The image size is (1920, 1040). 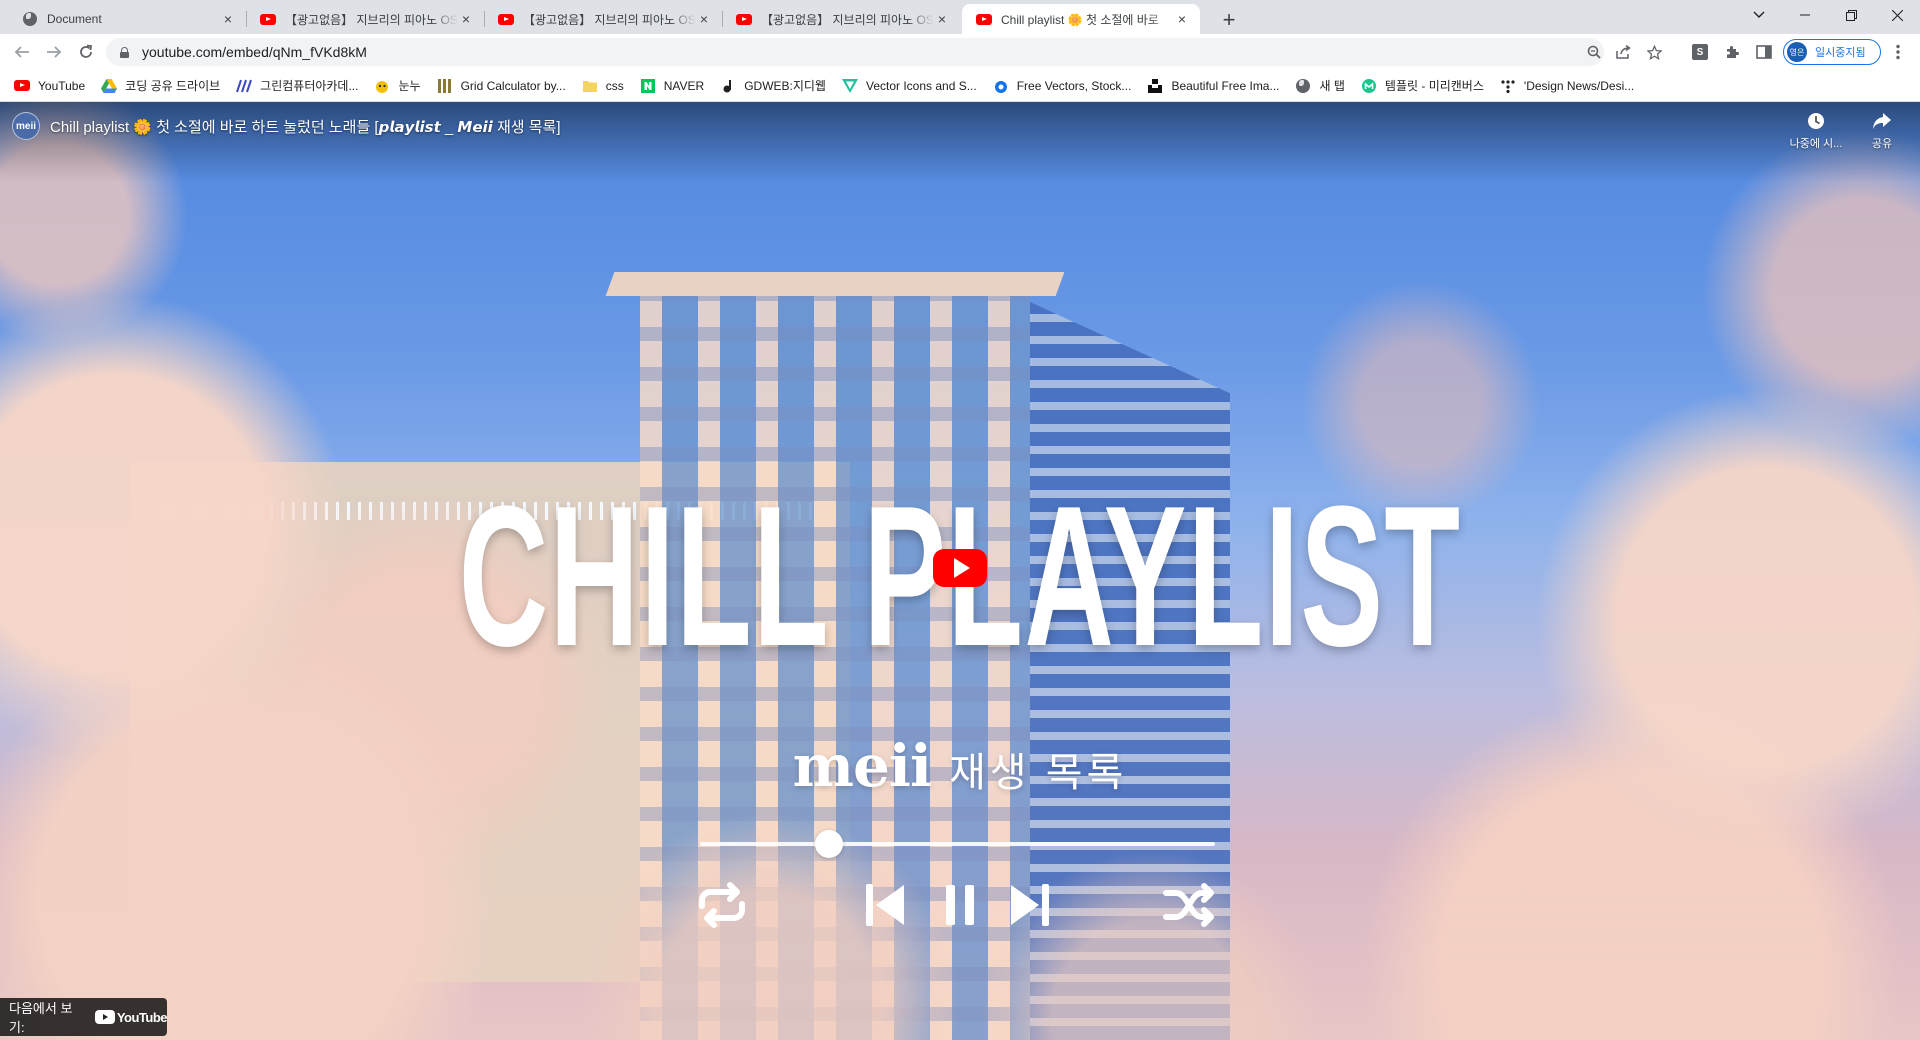 What do you see at coordinates (382, 86) in the screenshot?
I see `noonnu-icon` at bounding box center [382, 86].